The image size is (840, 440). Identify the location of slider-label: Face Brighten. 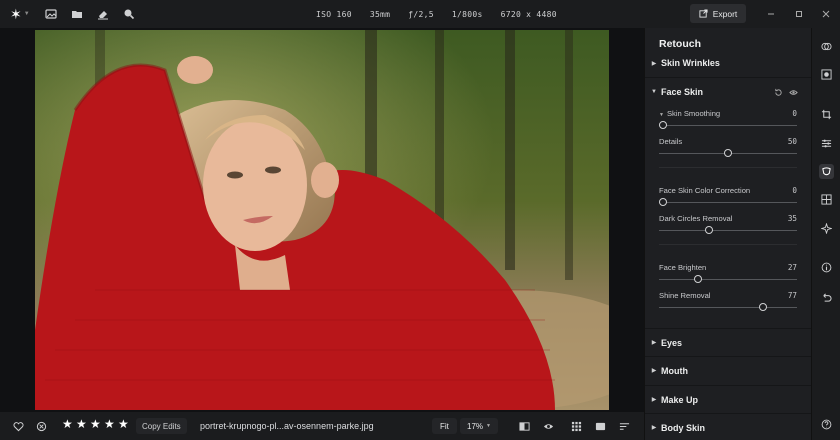
(683, 267).